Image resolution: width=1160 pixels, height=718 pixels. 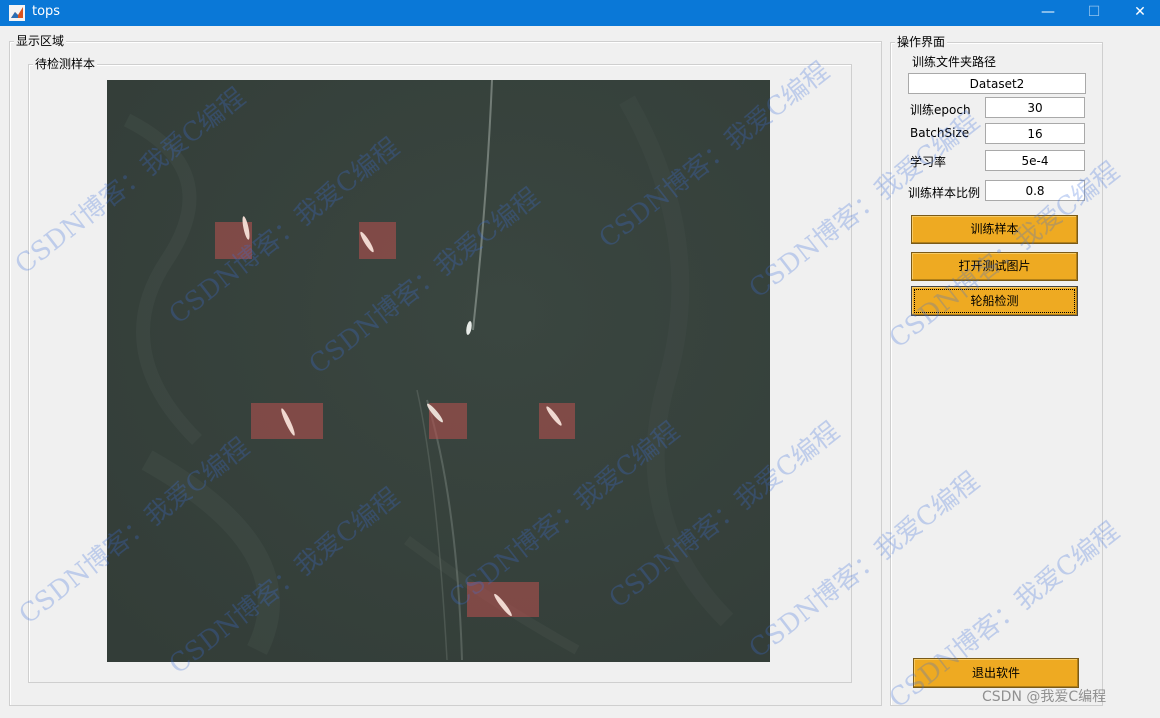 What do you see at coordinates (1035, 133) in the screenshot?
I see `batchsize-field` at bounding box center [1035, 133].